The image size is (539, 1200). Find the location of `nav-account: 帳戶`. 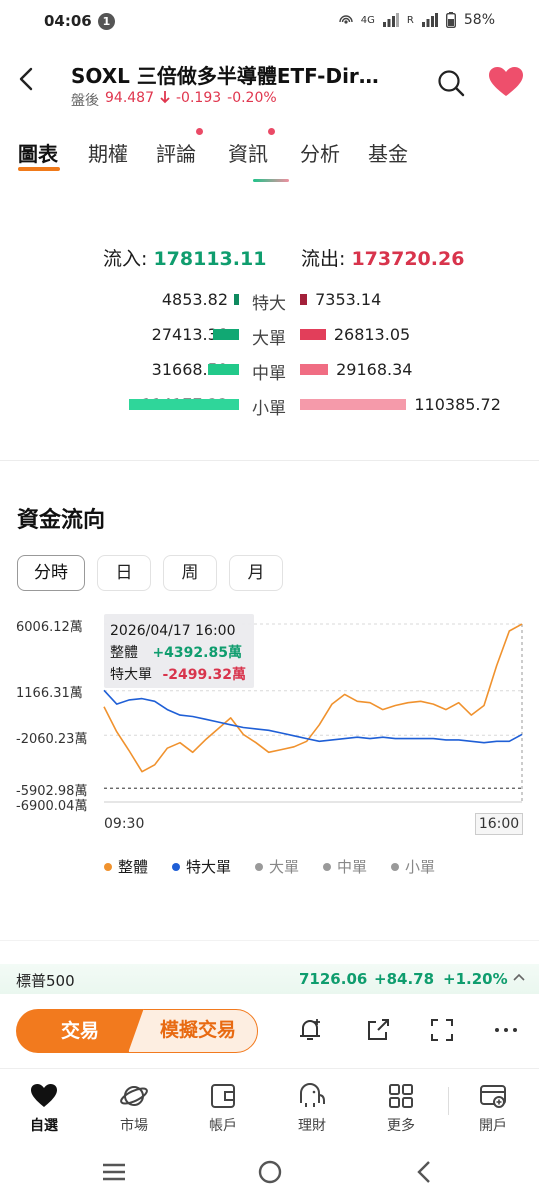

nav-account: 帳戶 is located at coordinates (223, 1108).